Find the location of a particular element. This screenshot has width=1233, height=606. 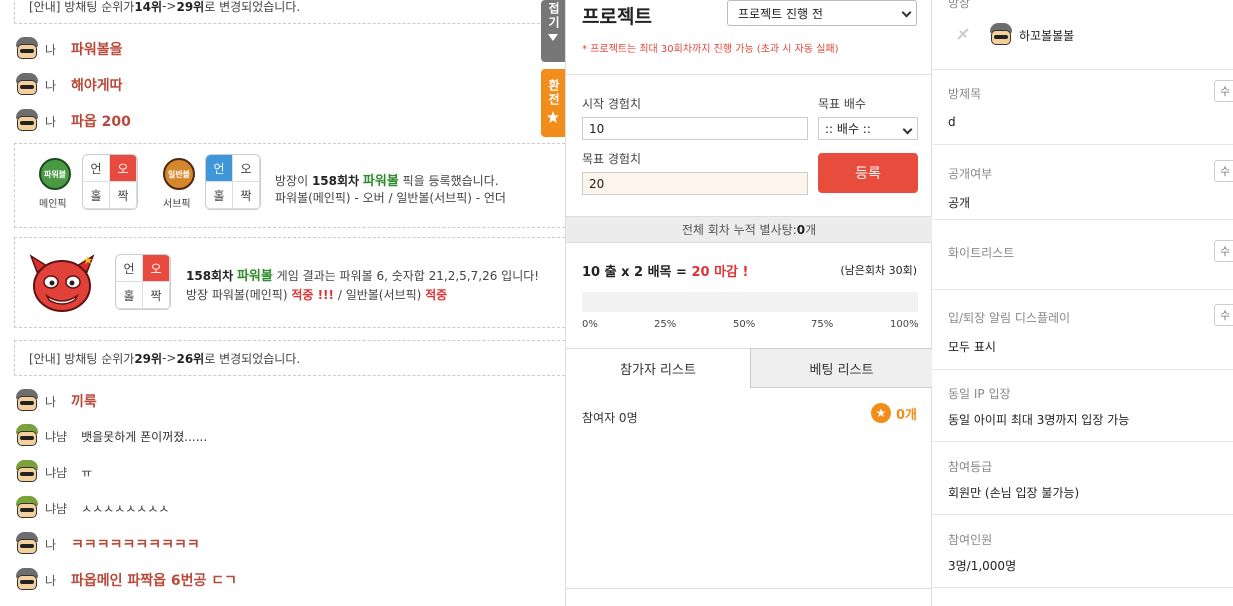

star-icon is located at coordinates (553, 117).